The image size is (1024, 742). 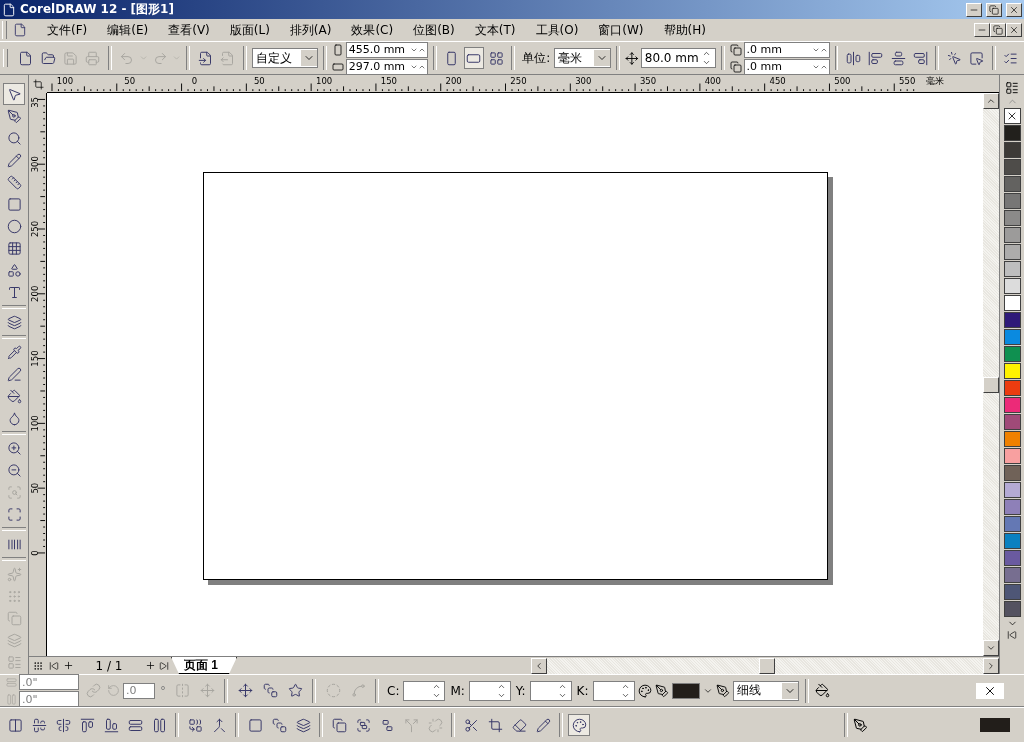 I want to click on units-label: 单位:, so click(x=536, y=58).